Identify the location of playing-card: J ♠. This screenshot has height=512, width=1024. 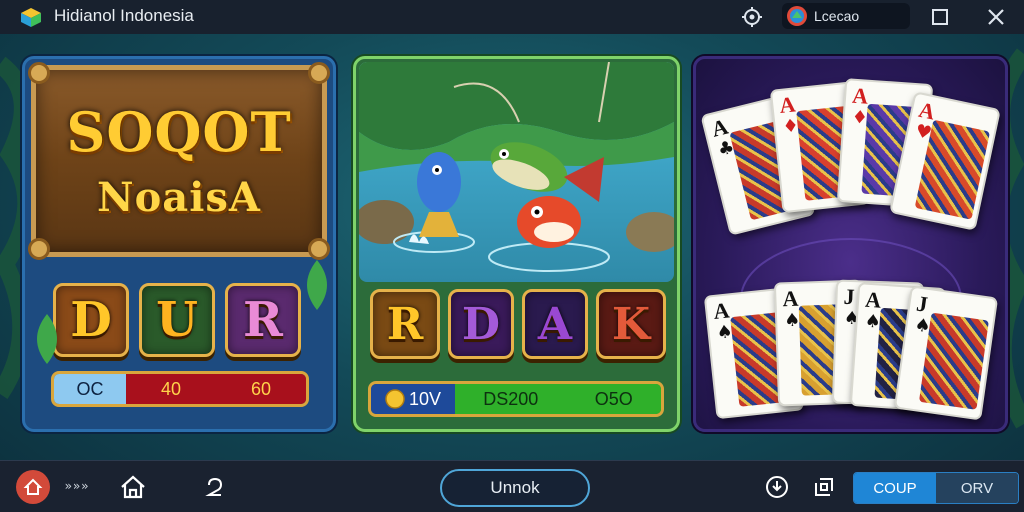
(946, 353).